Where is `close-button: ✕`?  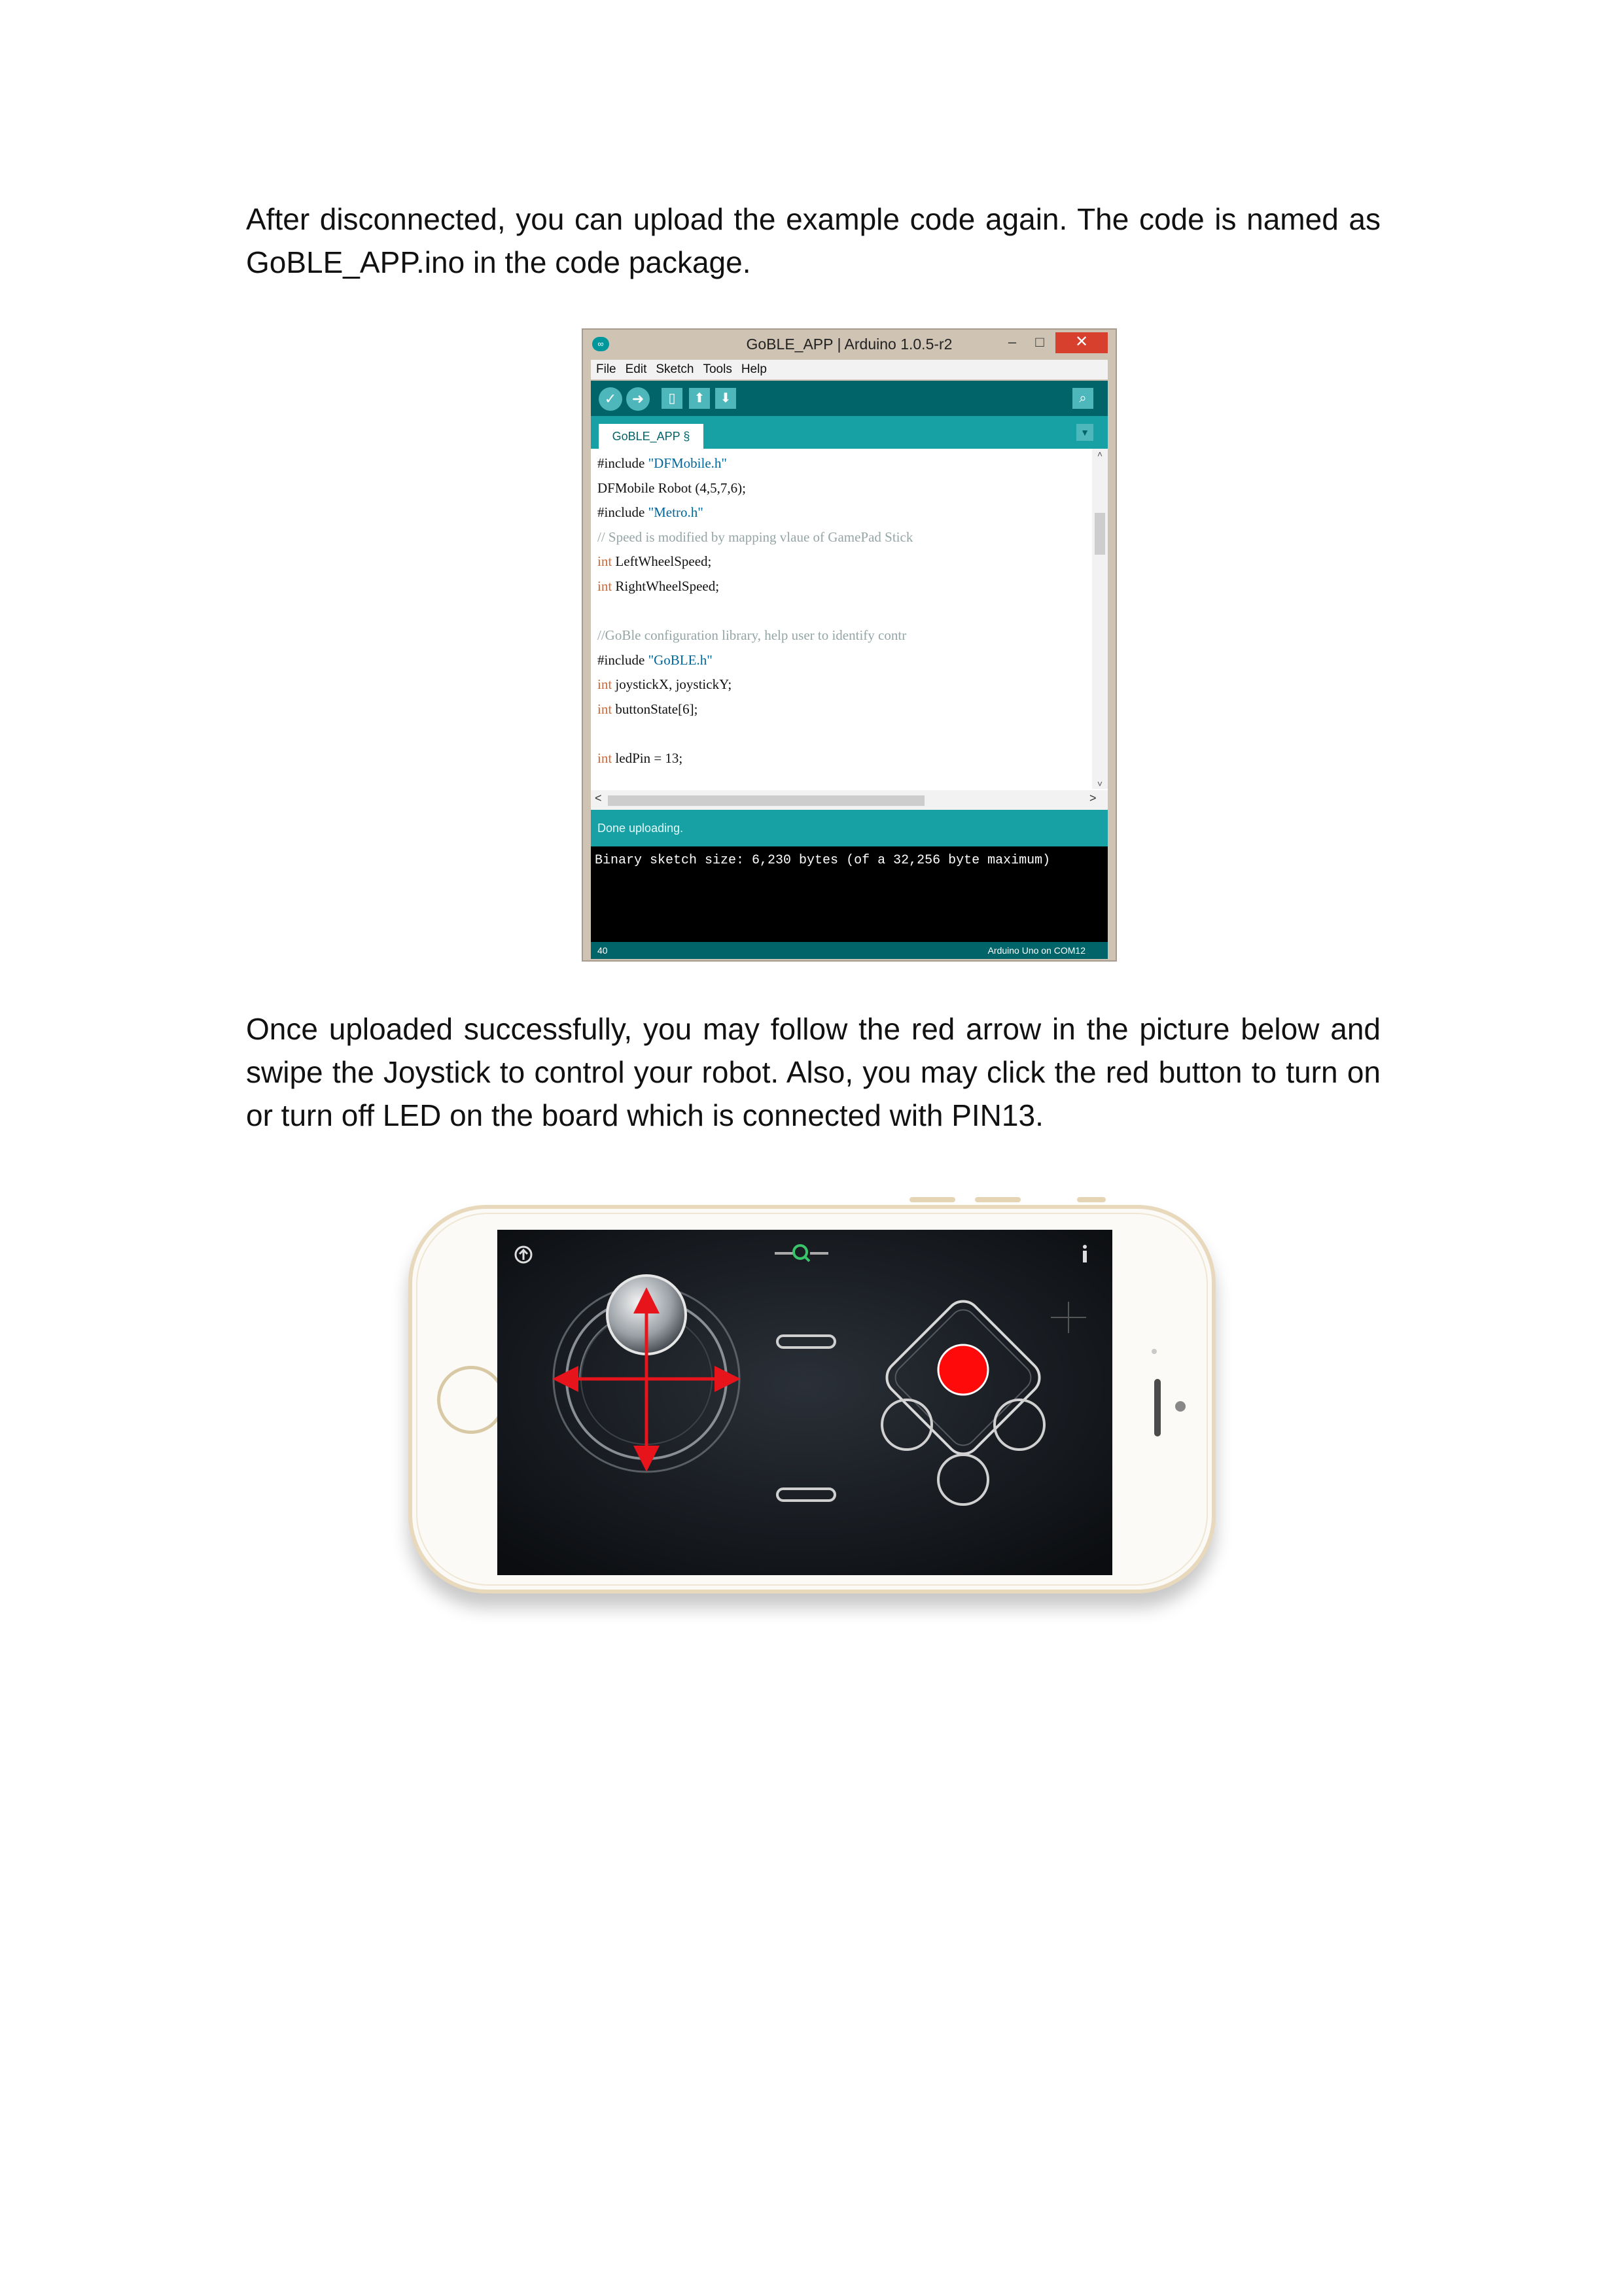
close-button: ✕ is located at coordinates (1081, 342).